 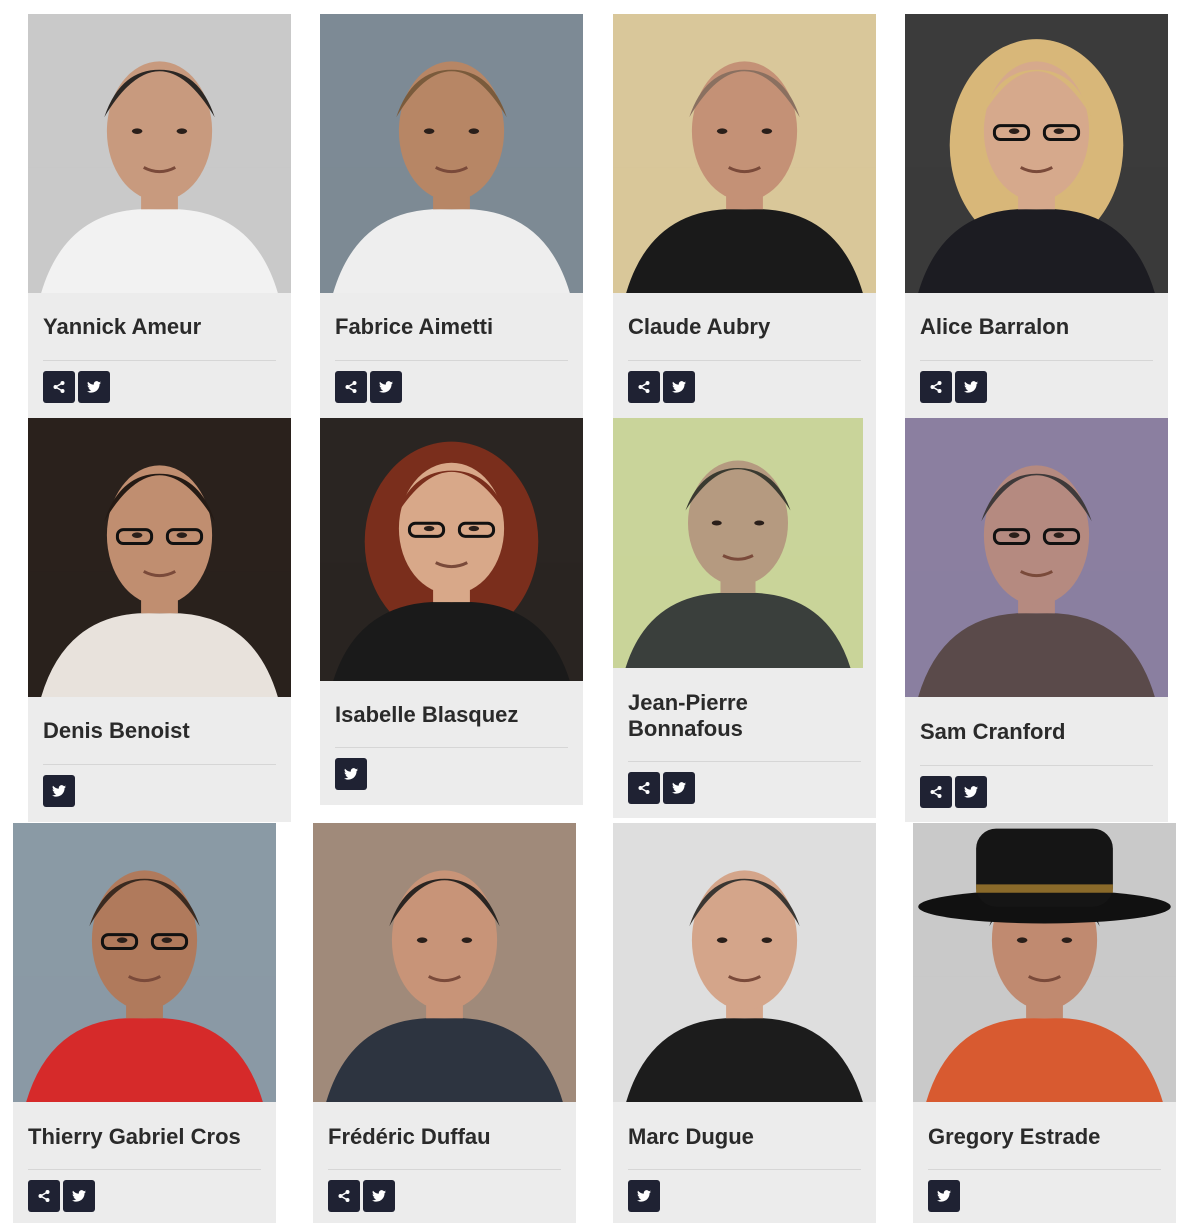 I want to click on team-member-card: Thierry Gabriel Cros, so click(x=144, y=1023).